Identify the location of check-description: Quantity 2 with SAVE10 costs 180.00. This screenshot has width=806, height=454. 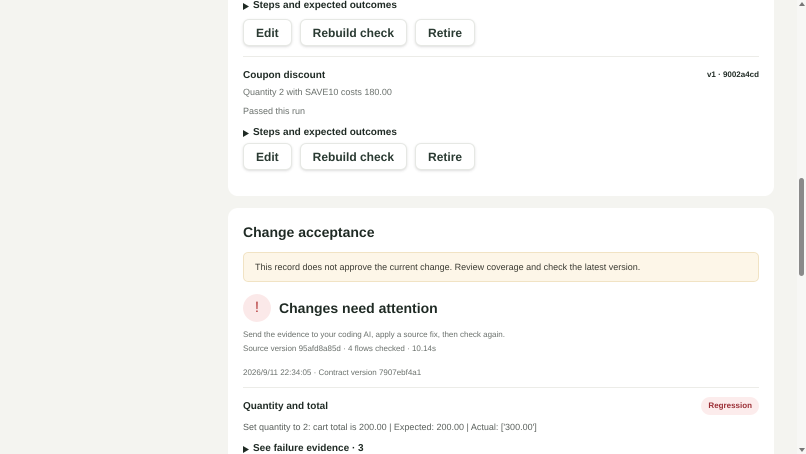
(318, 92).